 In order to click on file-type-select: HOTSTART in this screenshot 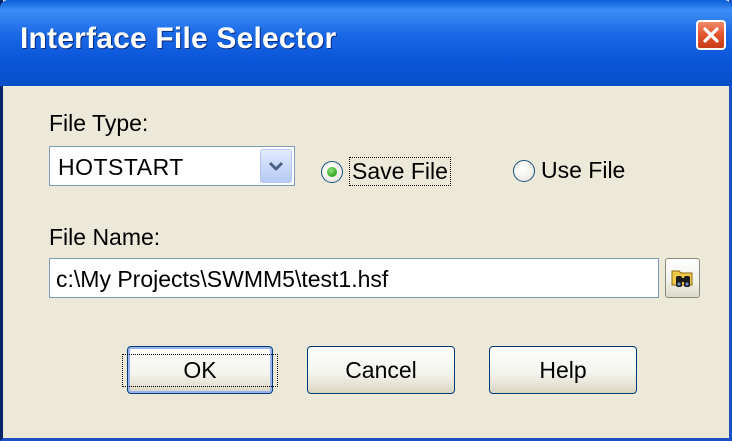, I will do `click(172, 166)`.